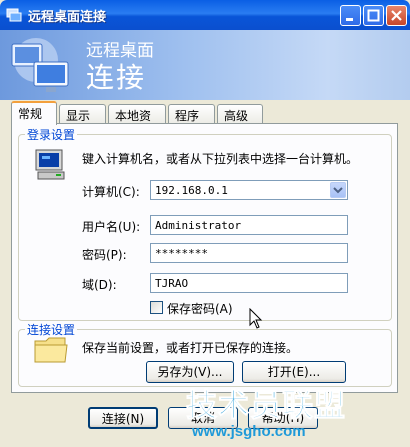 The width and height of the screenshot is (410, 447). Describe the element at coordinates (111, 227) in the screenshot. I see `username-label: 用户名(U):` at that location.